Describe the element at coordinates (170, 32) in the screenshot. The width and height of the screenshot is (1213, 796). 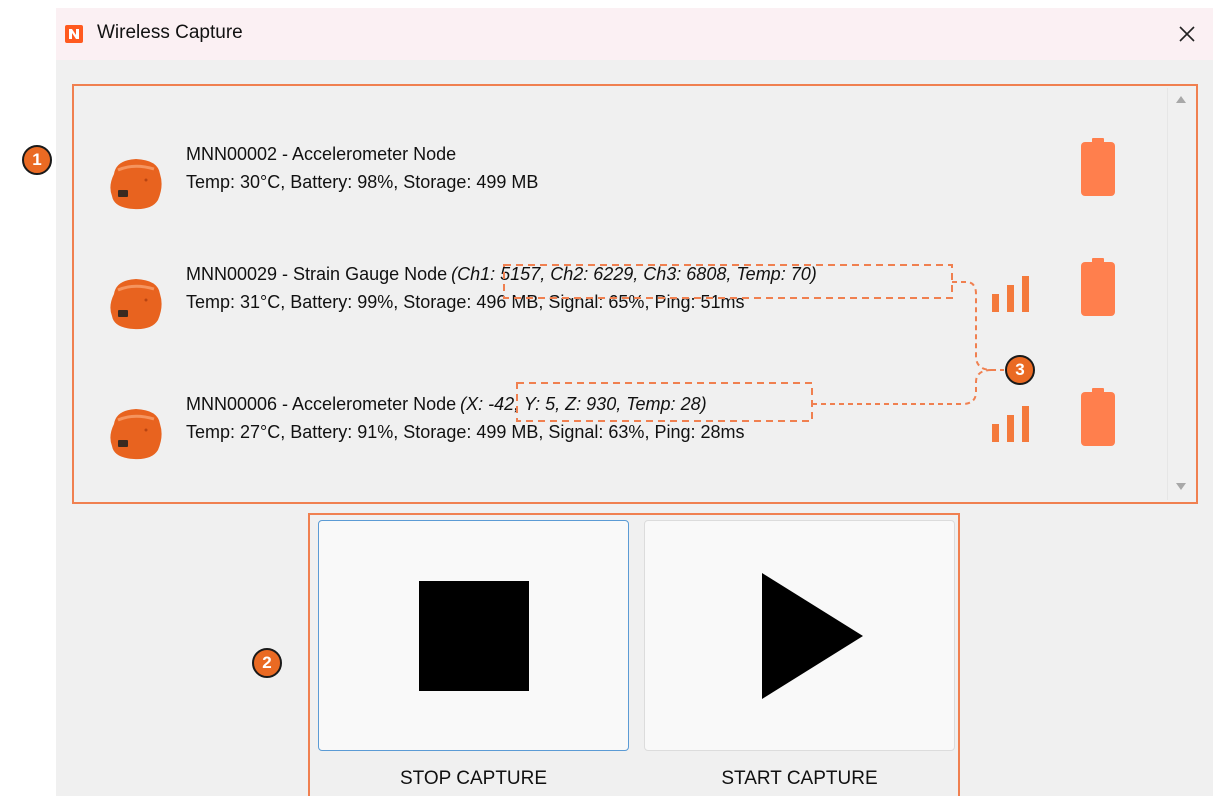
I see `window-title: Wireless Capture` at that location.